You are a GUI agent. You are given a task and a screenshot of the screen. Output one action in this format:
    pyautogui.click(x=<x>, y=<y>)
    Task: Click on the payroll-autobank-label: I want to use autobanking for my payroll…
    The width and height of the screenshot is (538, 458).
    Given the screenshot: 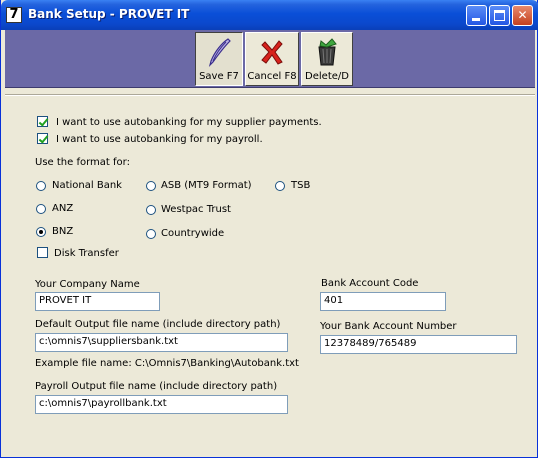 What is the action you would take?
    pyautogui.click(x=159, y=139)
    